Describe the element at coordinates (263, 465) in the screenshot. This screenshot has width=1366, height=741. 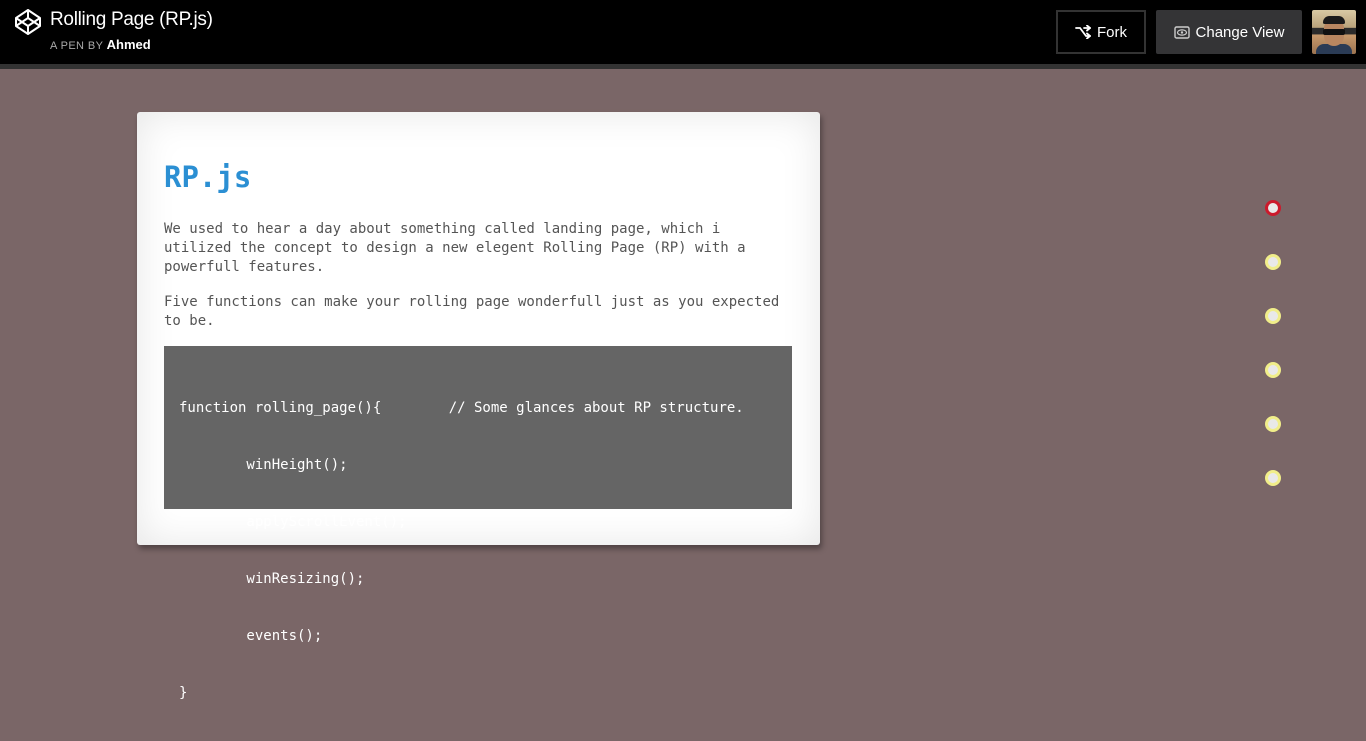
I see `code-line: winHeight();` at that location.